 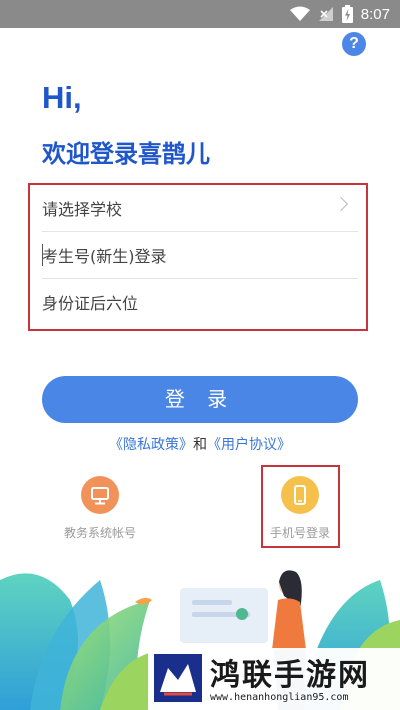 What do you see at coordinates (375, 14) in the screenshot?
I see `status-time: 8:07` at bounding box center [375, 14].